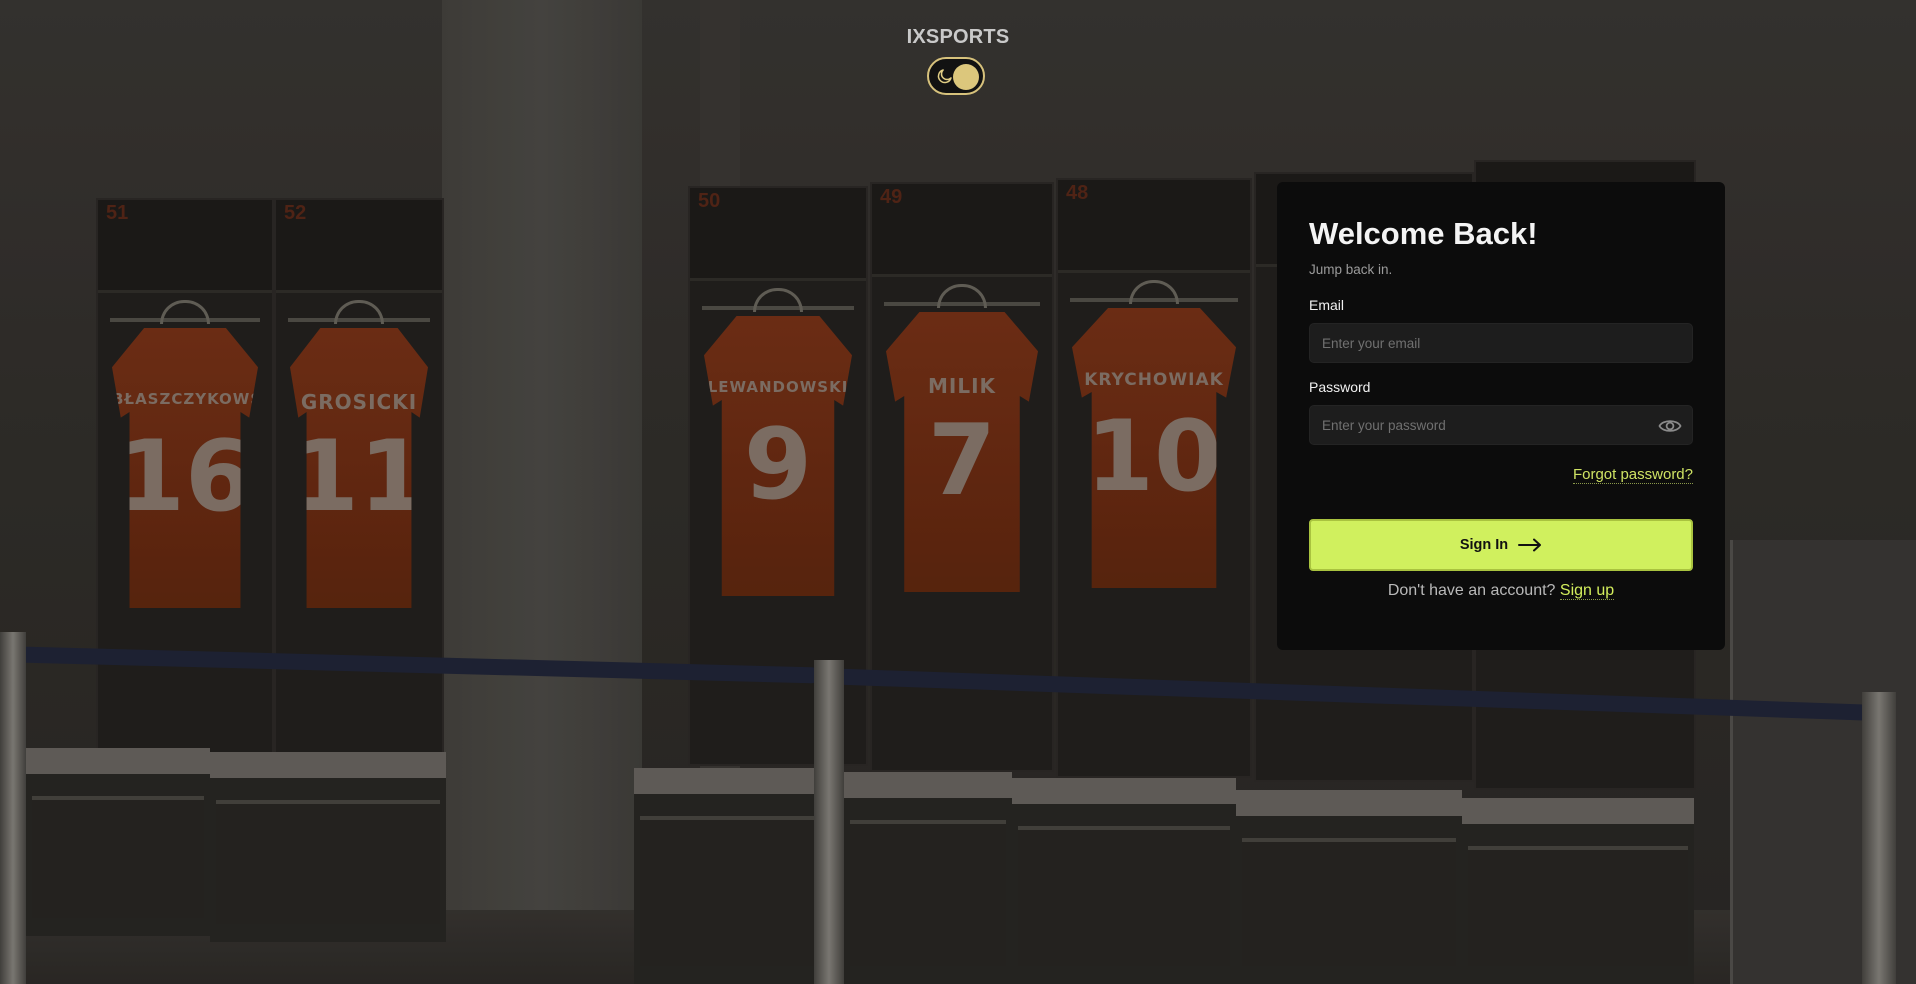 The image size is (1916, 984). Describe the element at coordinates (958, 37) in the screenshot. I see `brand-logo: IXSPORTS` at that location.